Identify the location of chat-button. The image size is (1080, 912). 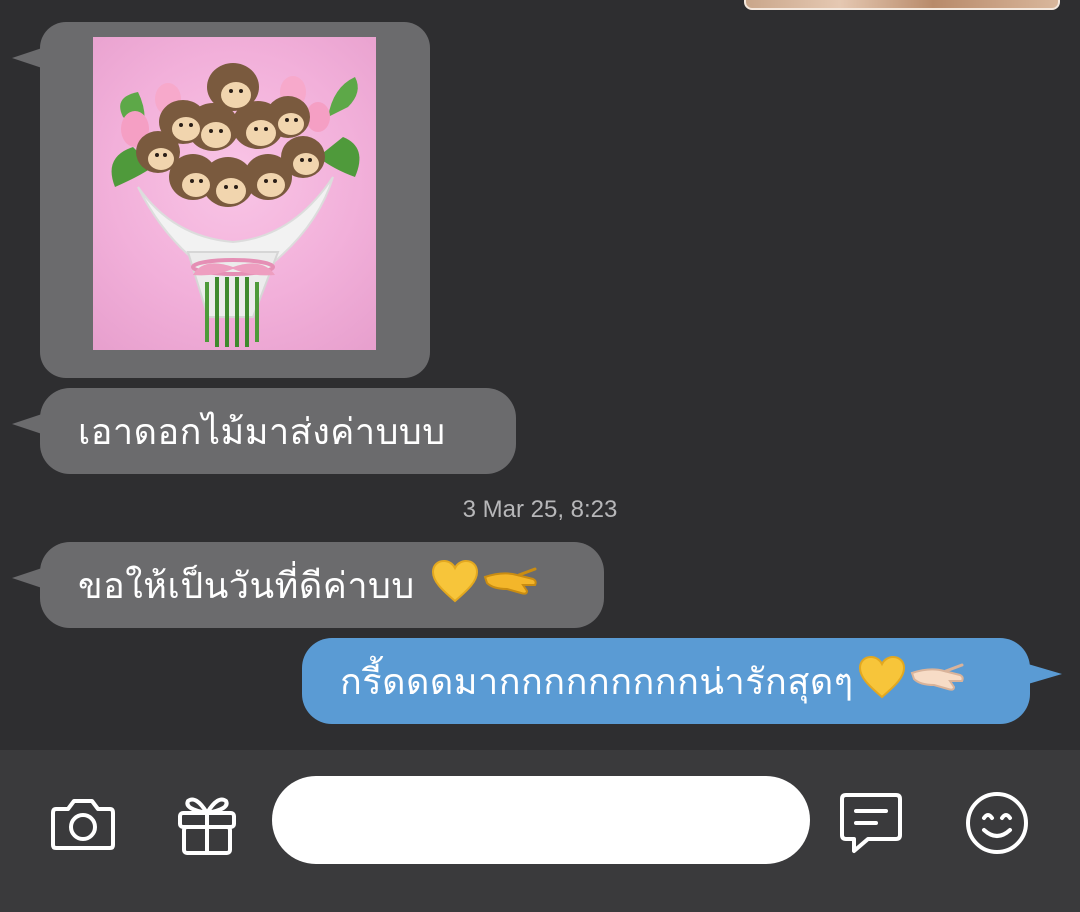
(871, 823).